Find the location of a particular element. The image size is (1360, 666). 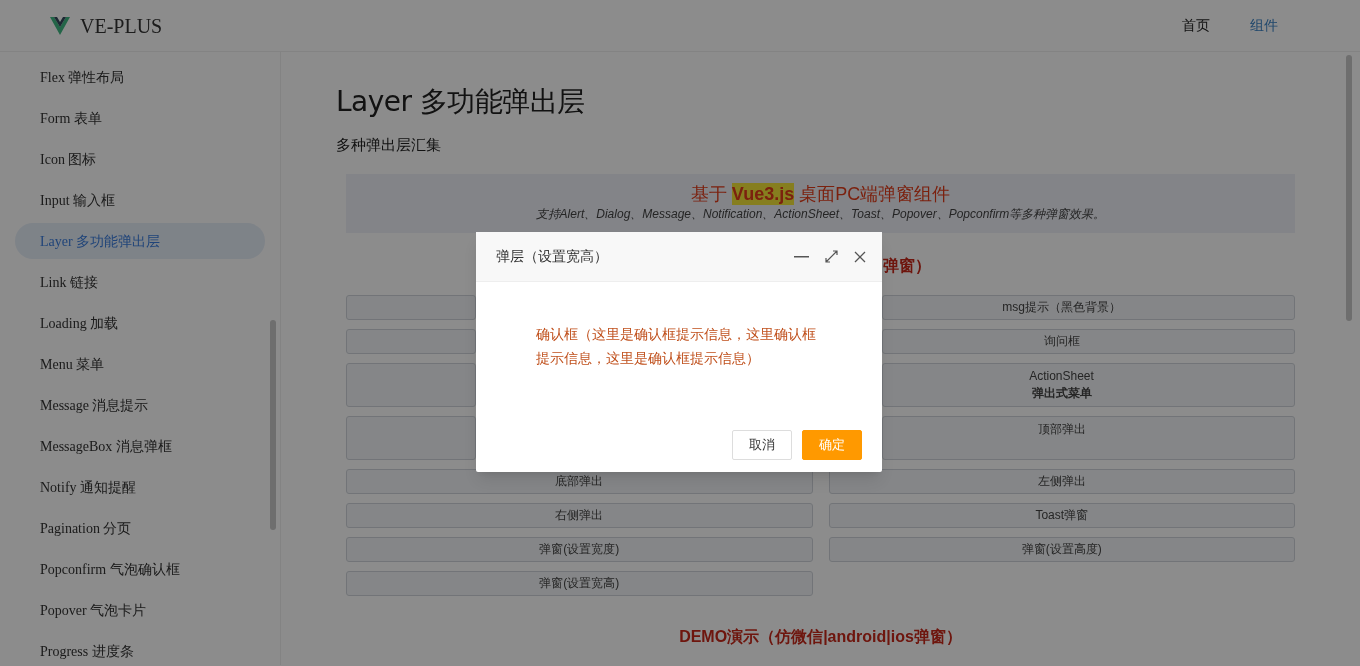

demo-button: ActionSheet 弹出式菜单 is located at coordinates (1088, 384).